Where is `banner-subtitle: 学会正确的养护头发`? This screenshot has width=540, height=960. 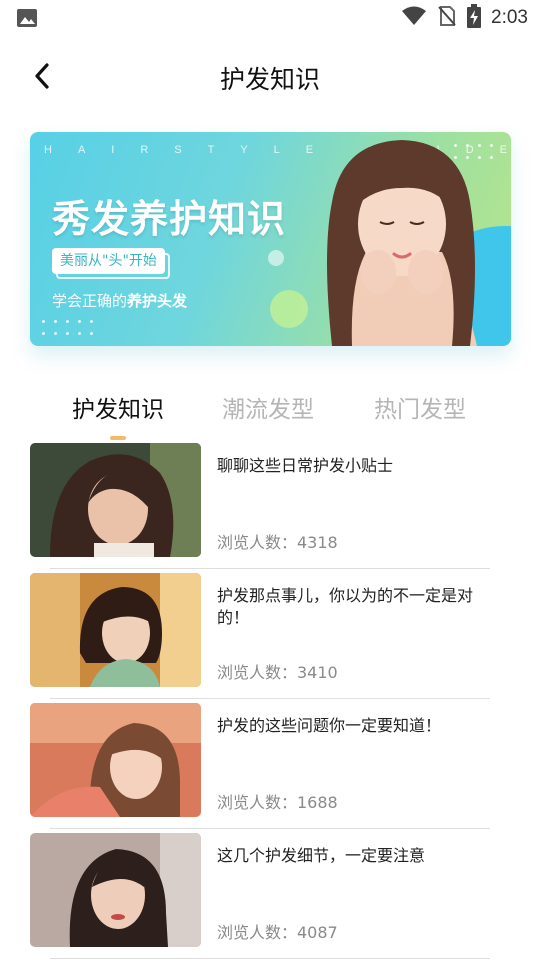
banner-subtitle: 学会正确的养护头发 is located at coordinates (119, 300).